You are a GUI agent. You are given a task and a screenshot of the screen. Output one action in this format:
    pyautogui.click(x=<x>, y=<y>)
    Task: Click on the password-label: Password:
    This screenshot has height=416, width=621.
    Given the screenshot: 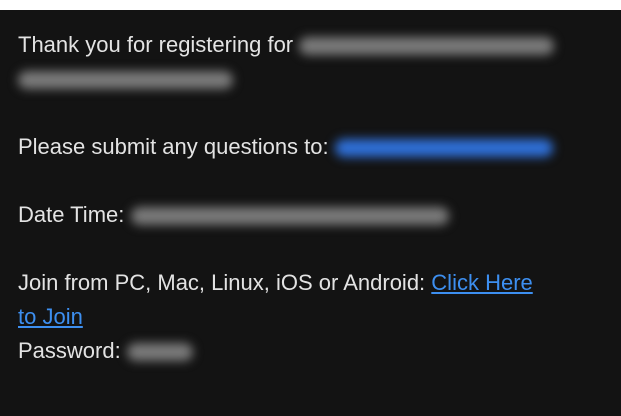 What is the action you would take?
    pyautogui.click(x=69, y=350)
    